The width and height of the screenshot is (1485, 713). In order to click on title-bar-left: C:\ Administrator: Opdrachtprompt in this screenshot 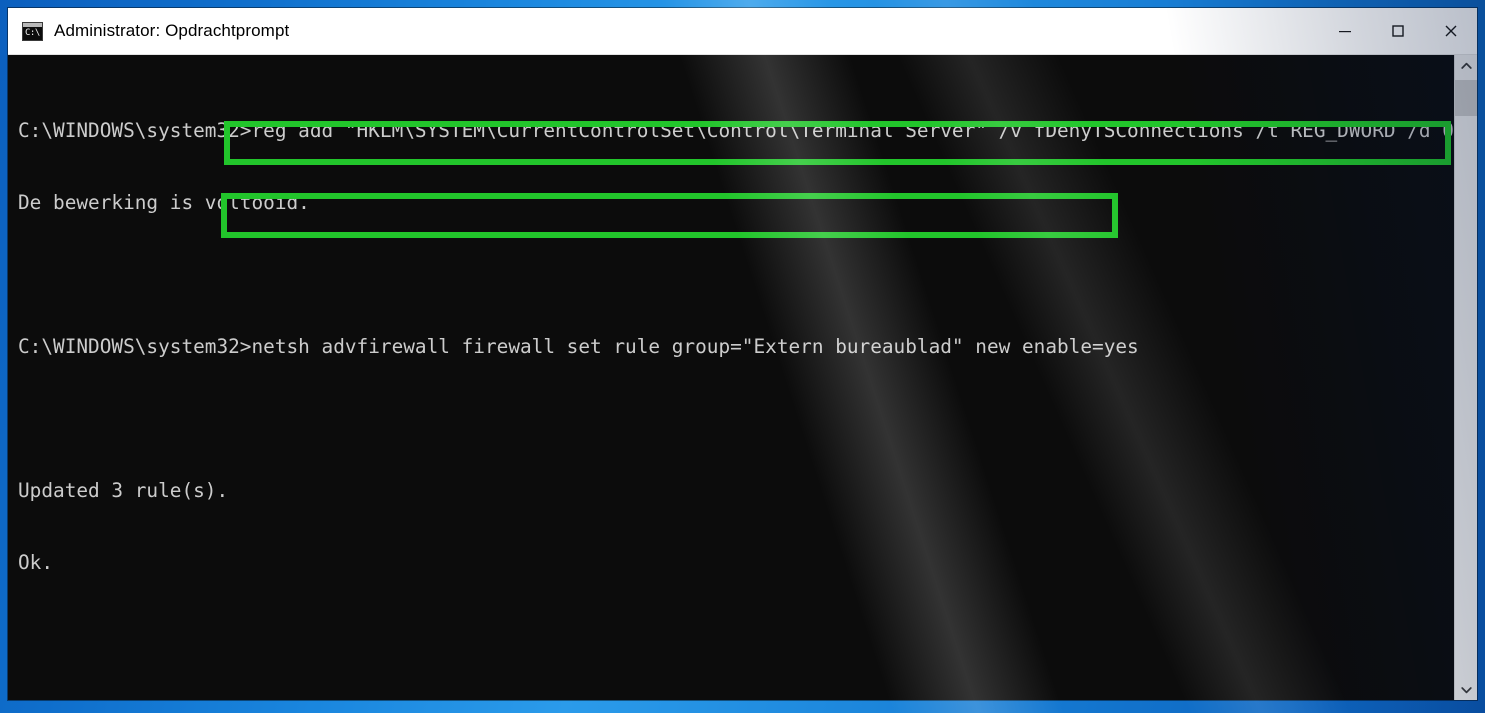, I will do `click(663, 31)`.